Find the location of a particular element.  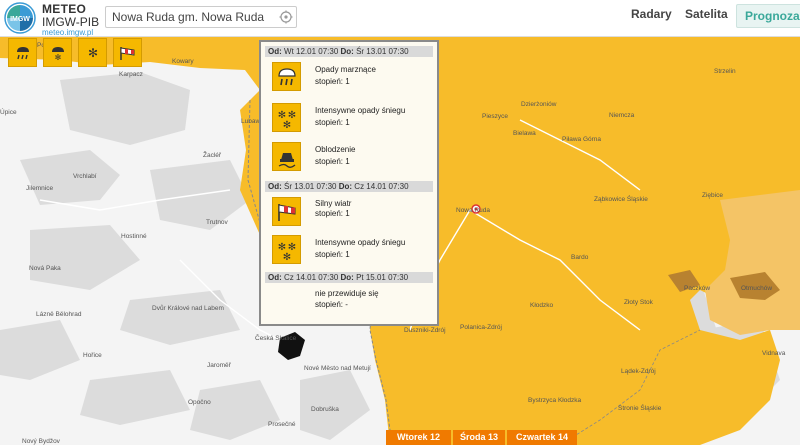

label-novy: Nový Bydžov is located at coordinates (41, 441).